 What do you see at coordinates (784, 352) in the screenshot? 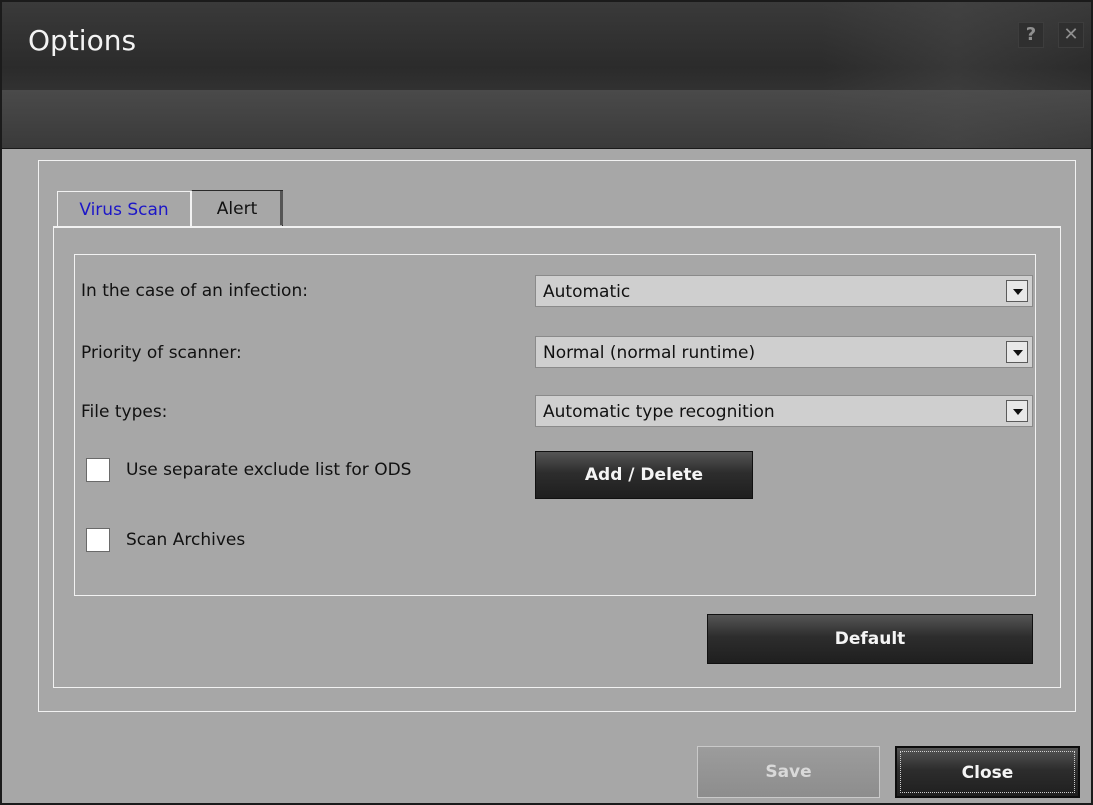
I see `priority-select: Normal (normal runtime)` at bounding box center [784, 352].